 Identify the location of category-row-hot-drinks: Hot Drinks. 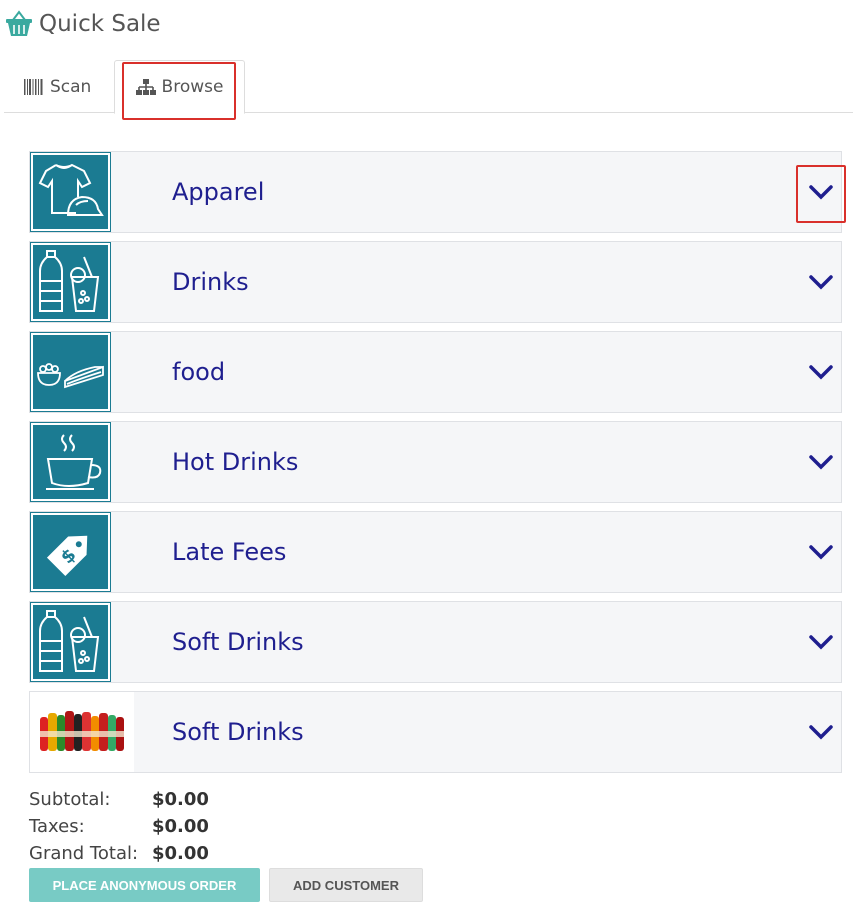
(435, 462).